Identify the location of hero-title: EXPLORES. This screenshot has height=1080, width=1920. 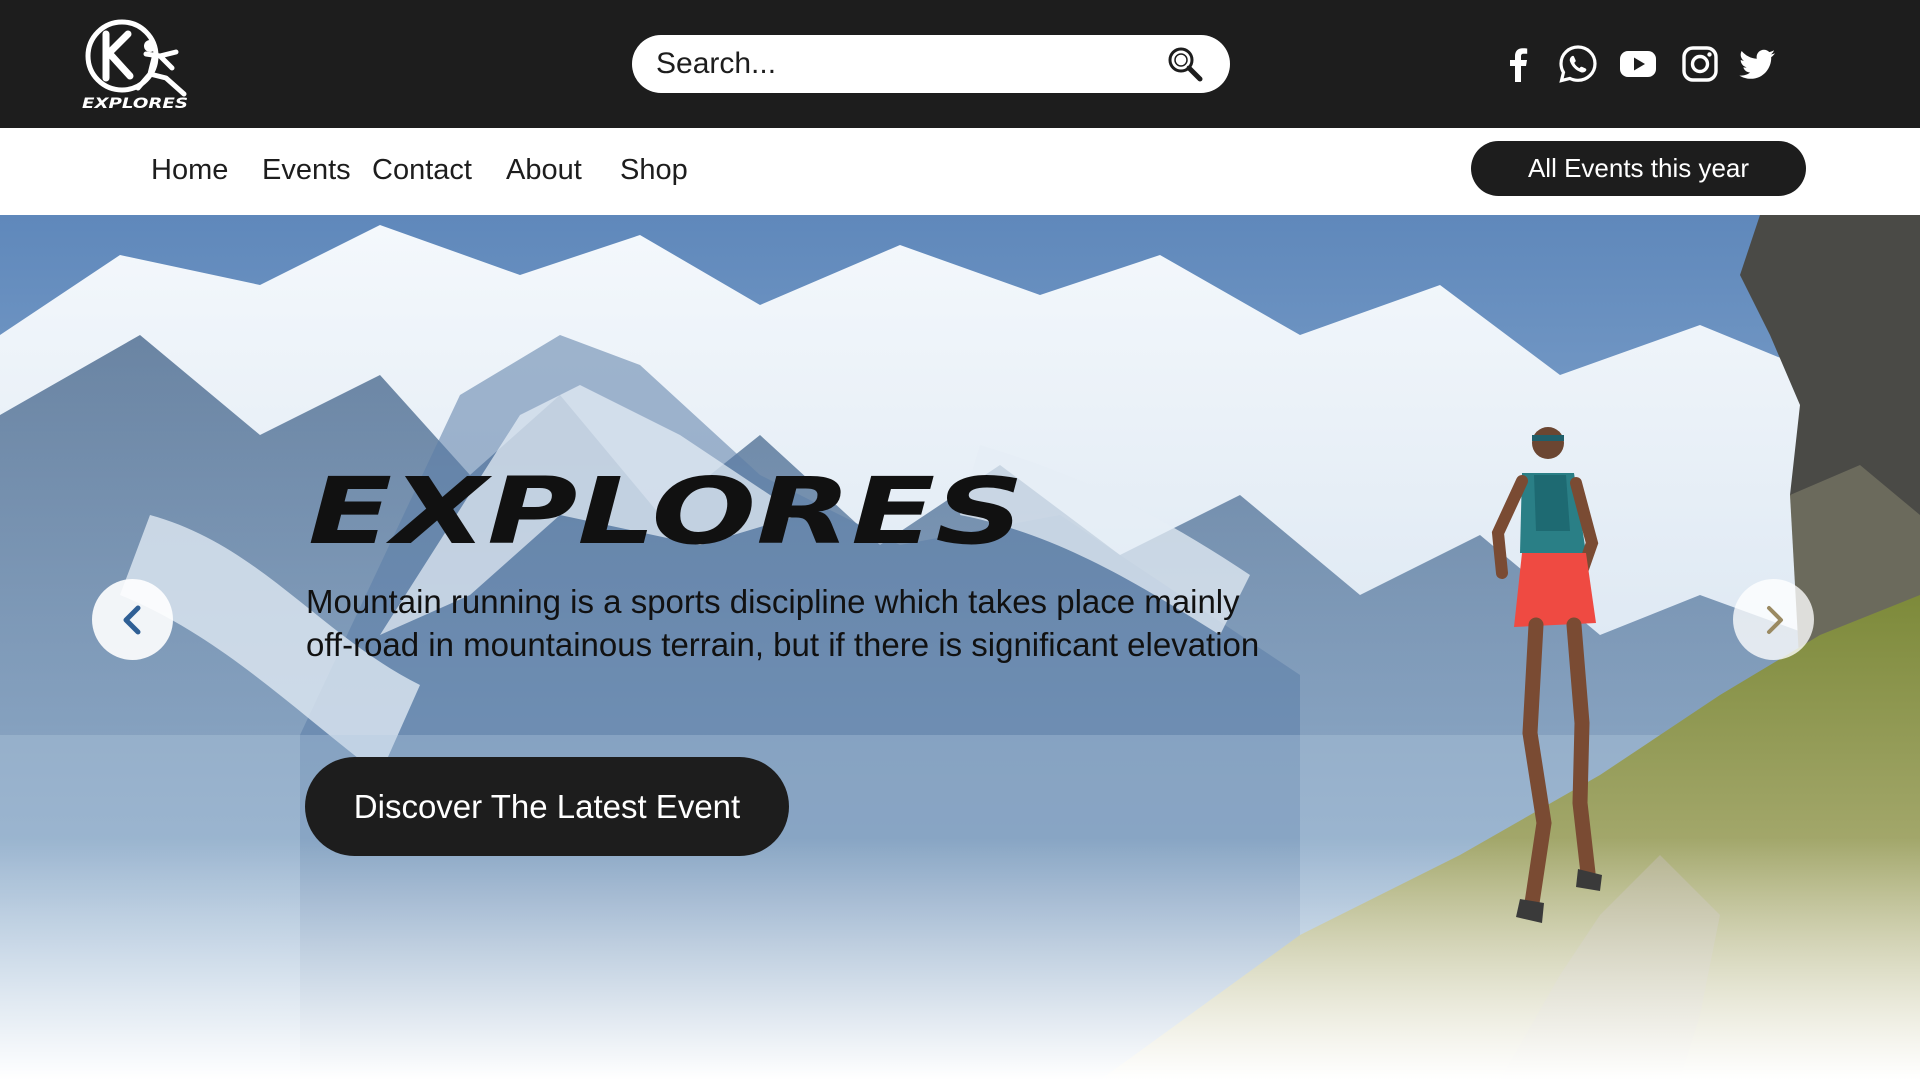
(668, 508).